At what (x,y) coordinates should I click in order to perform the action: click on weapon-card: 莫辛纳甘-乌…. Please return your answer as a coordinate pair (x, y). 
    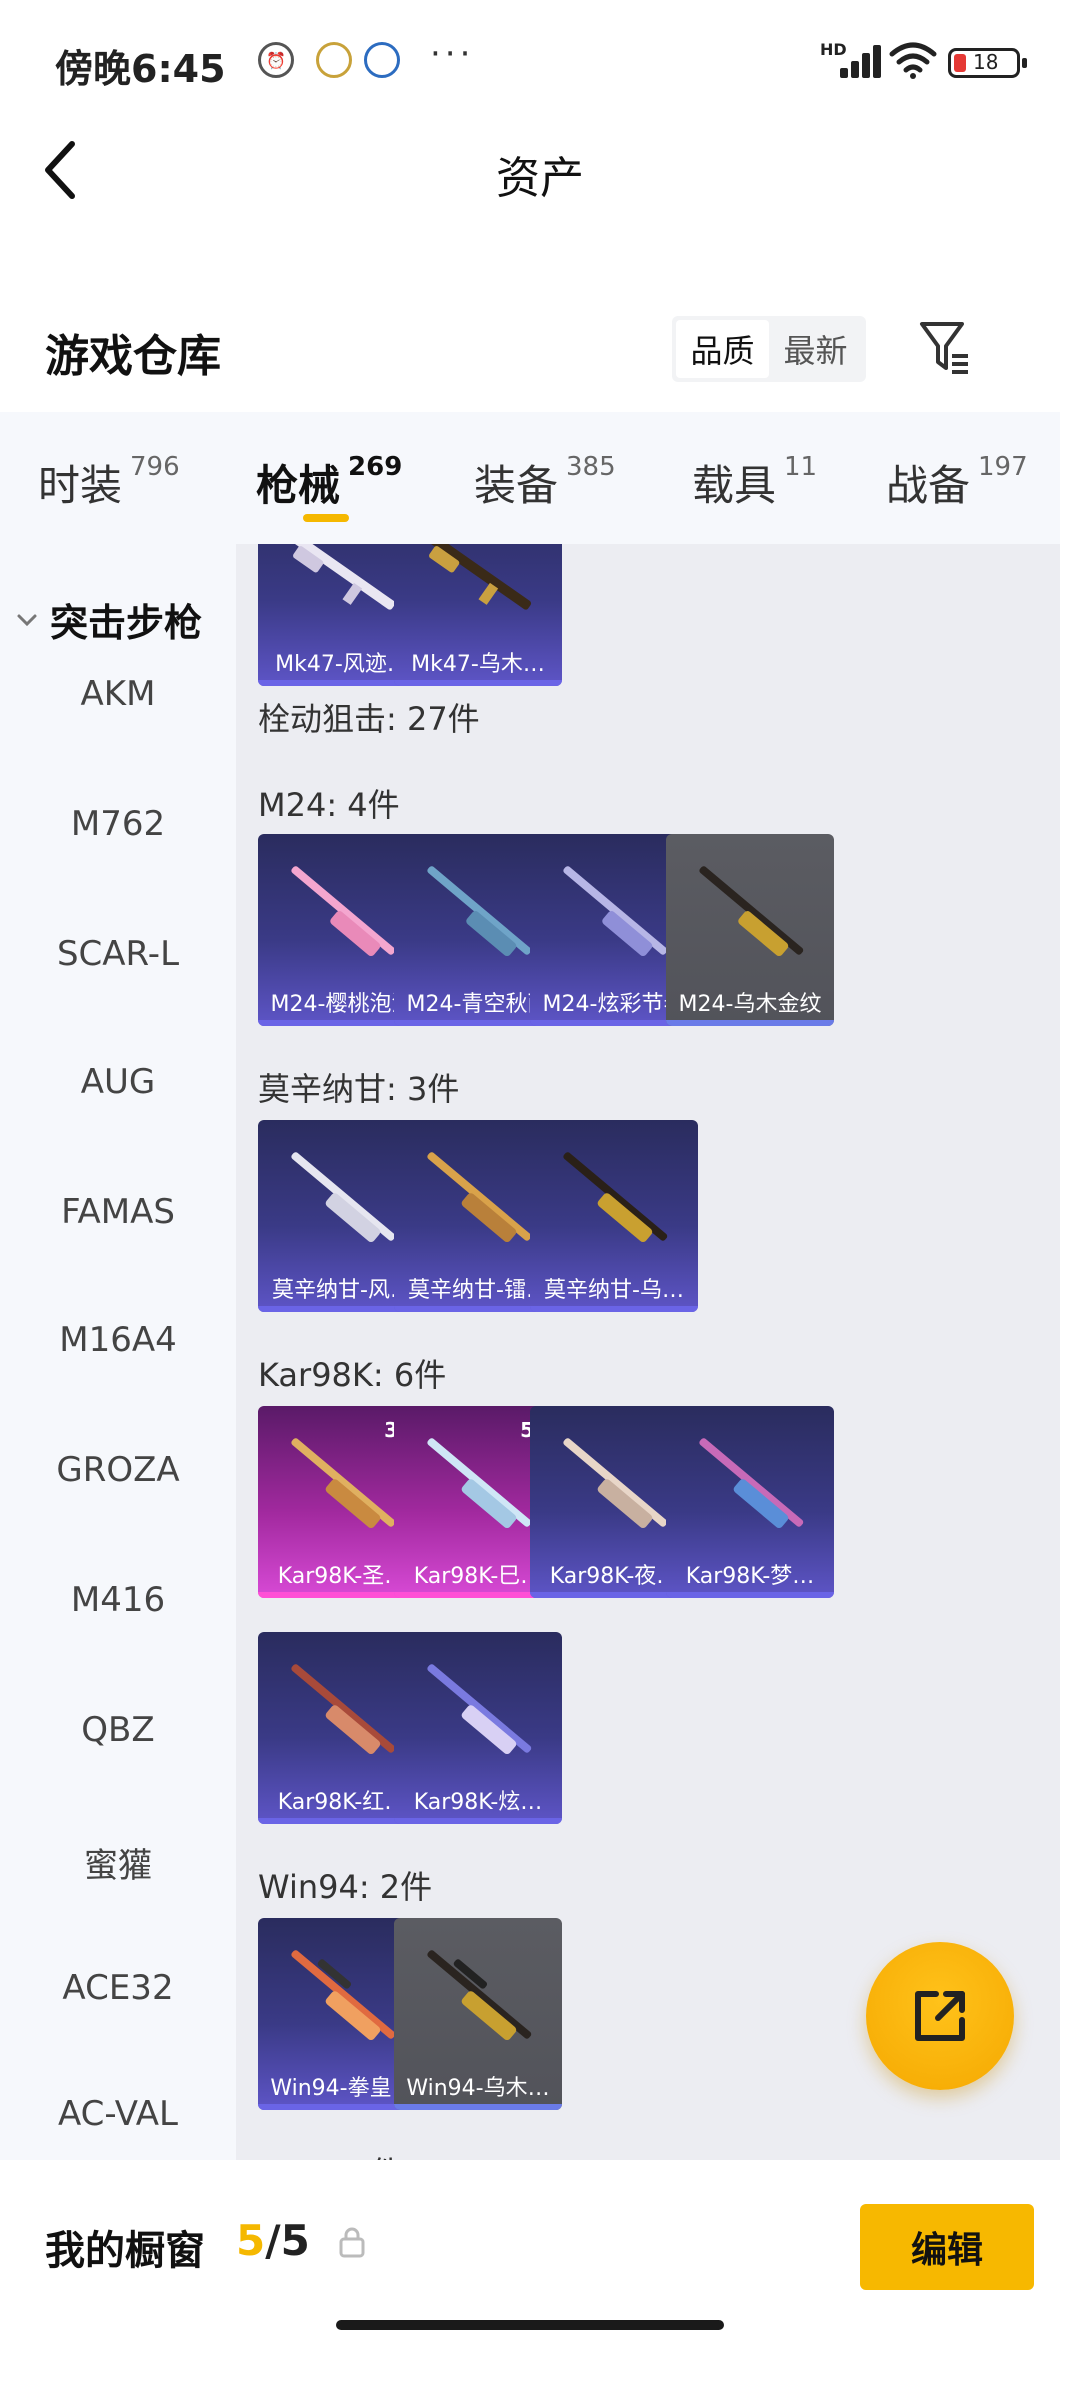
    Looking at the image, I should click on (614, 1216).